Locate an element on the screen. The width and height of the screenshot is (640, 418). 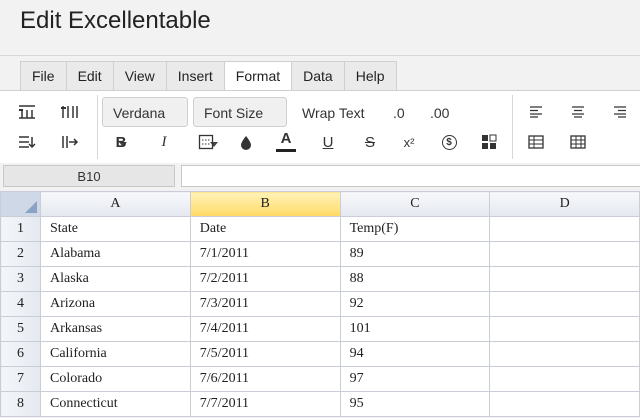
grid-cell: Connecticut is located at coordinates (115, 404).